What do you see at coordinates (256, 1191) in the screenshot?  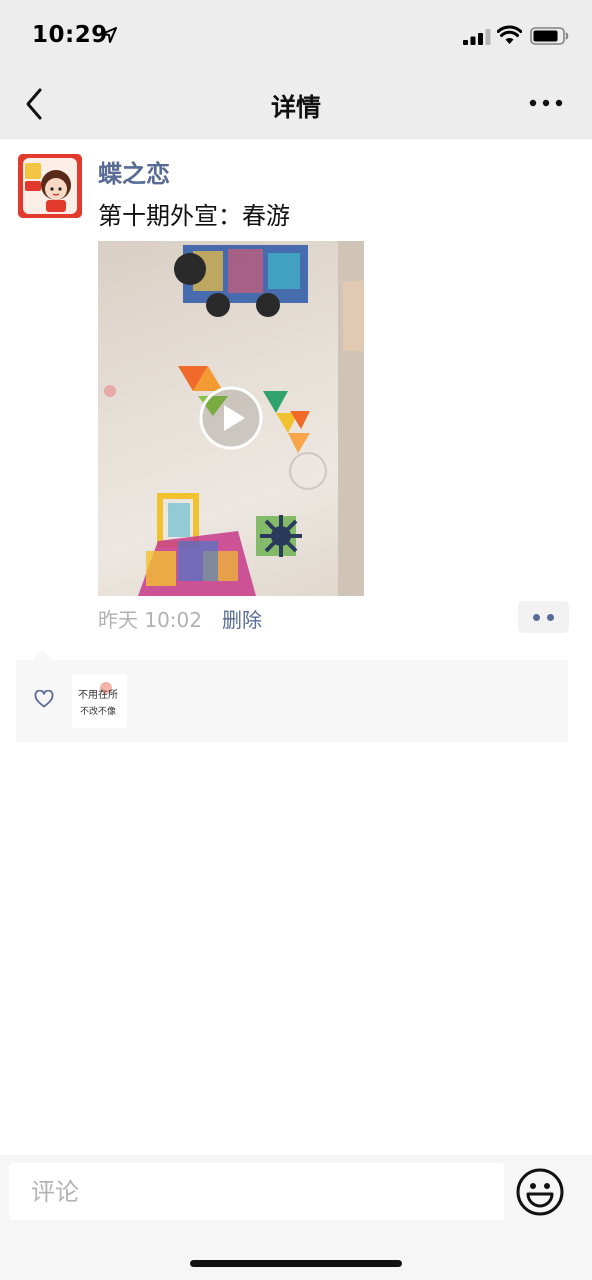 I see `comment-input` at bounding box center [256, 1191].